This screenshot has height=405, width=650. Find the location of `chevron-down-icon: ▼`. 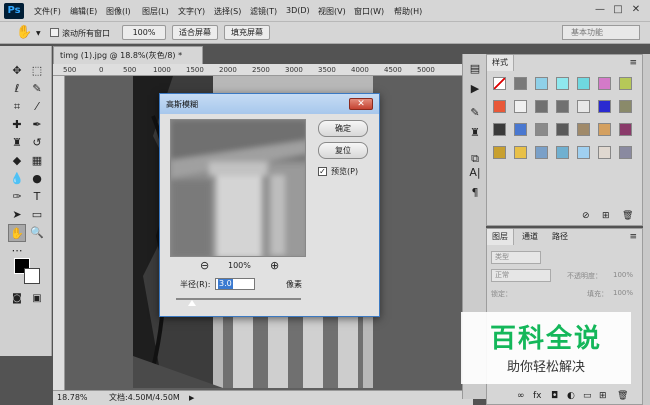

chevron-down-icon: ▼ is located at coordinates (38, 33).